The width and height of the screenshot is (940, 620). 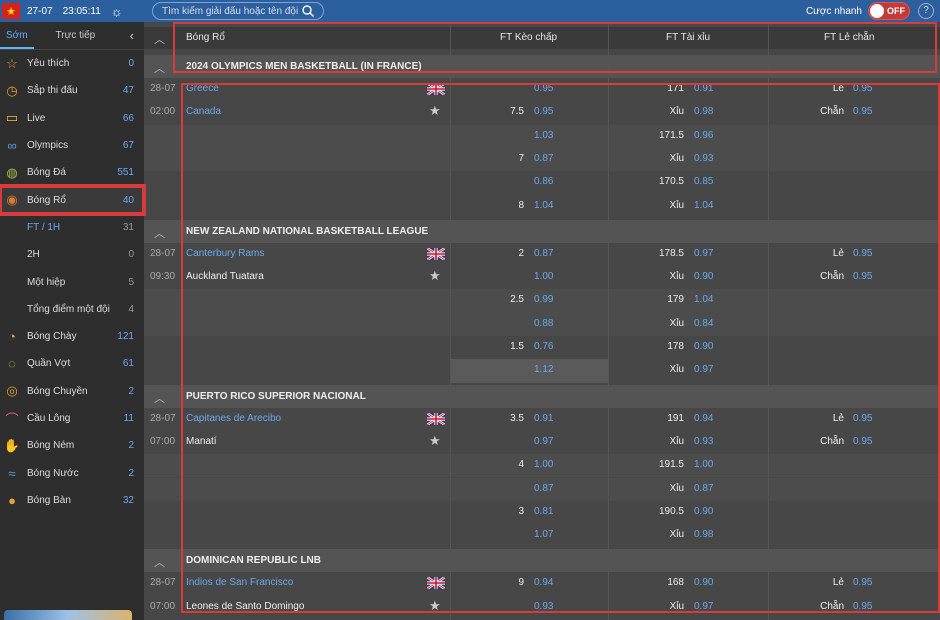 I want to click on handicap-odds-away: 1.07, so click(x=543, y=534).